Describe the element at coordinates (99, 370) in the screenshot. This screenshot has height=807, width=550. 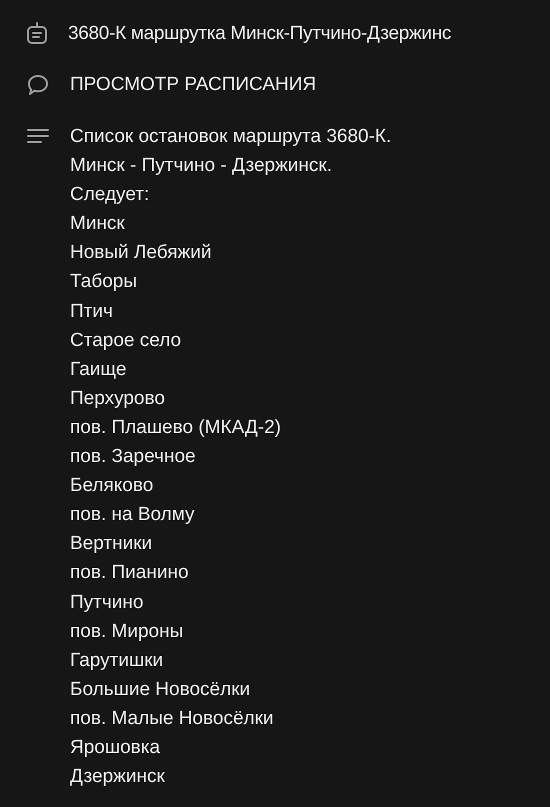
I see `description-line: Гаище` at that location.